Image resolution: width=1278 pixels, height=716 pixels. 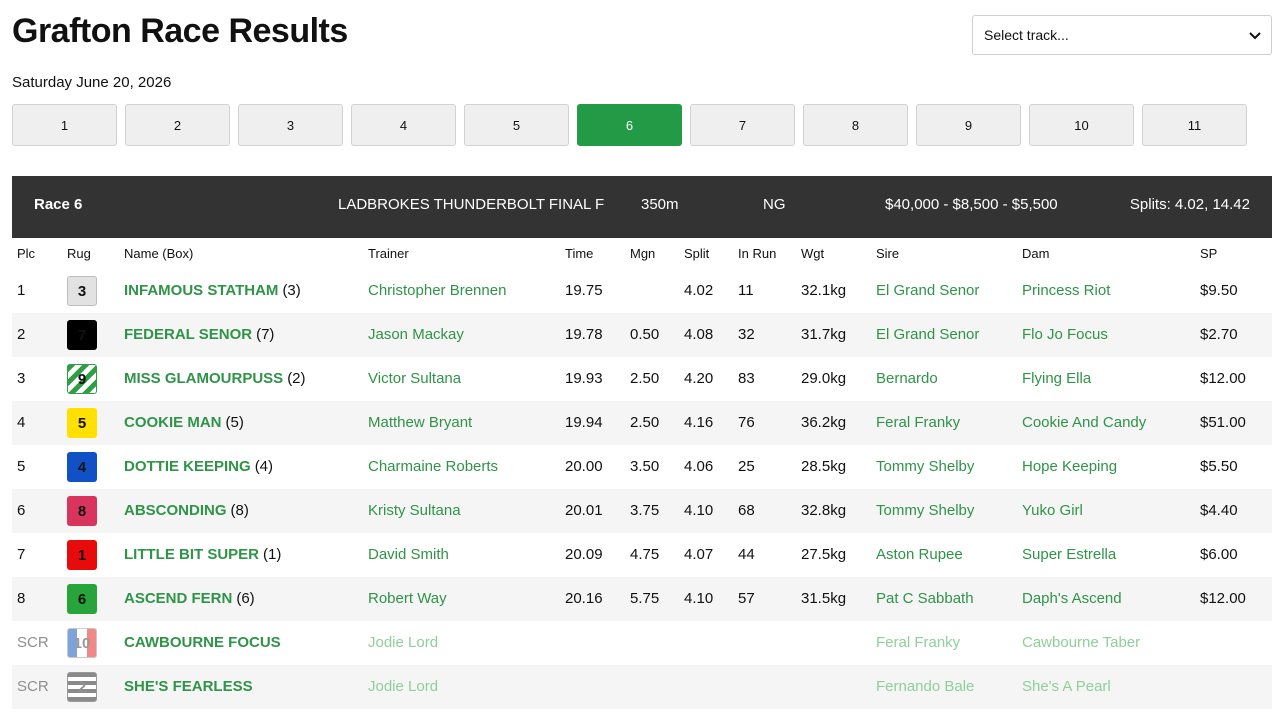 What do you see at coordinates (925, 598) in the screenshot?
I see `sire-link: Pat C Sabbath` at bounding box center [925, 598].